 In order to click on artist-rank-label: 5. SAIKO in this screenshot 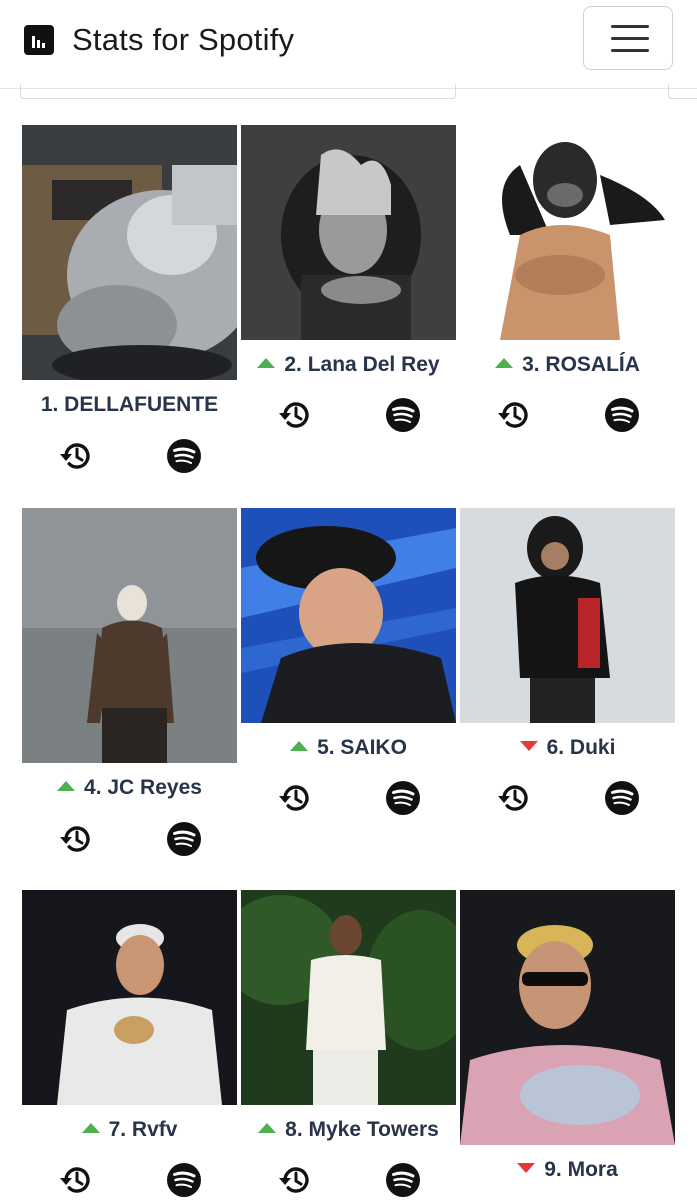, I will do `click(362, 747)`.